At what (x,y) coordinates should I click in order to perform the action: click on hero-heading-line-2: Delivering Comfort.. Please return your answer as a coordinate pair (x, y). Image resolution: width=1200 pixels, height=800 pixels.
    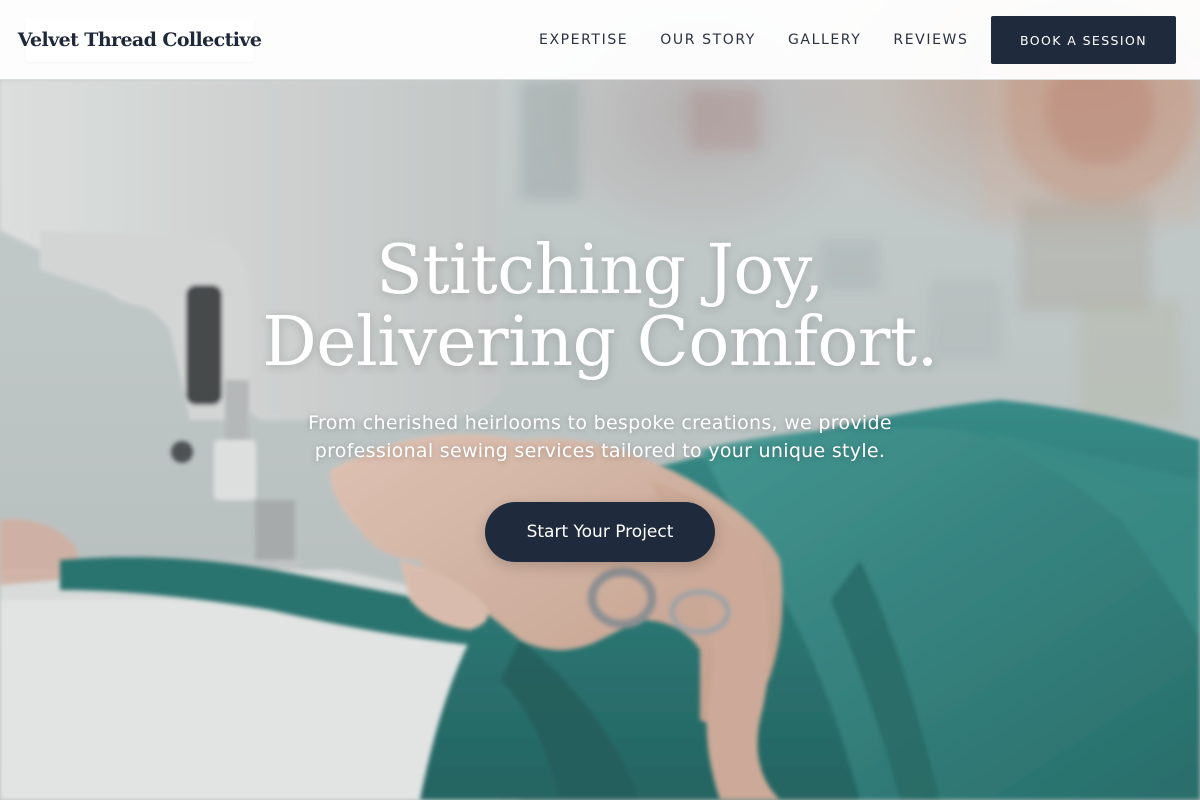
    Looking at the image, I should click on (600, 342).